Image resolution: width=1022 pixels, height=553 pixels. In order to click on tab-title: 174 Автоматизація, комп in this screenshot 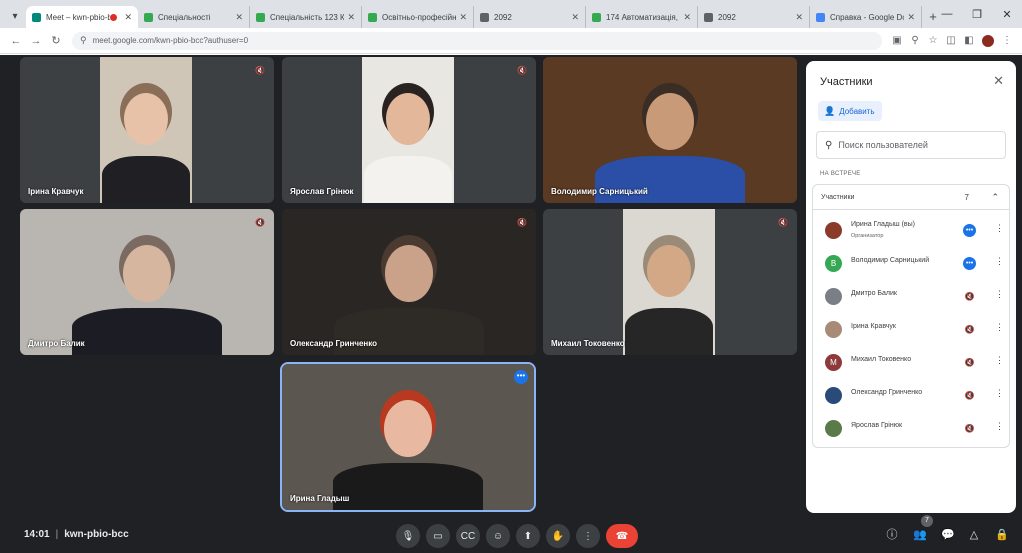, I will do `click(643, 17)`.